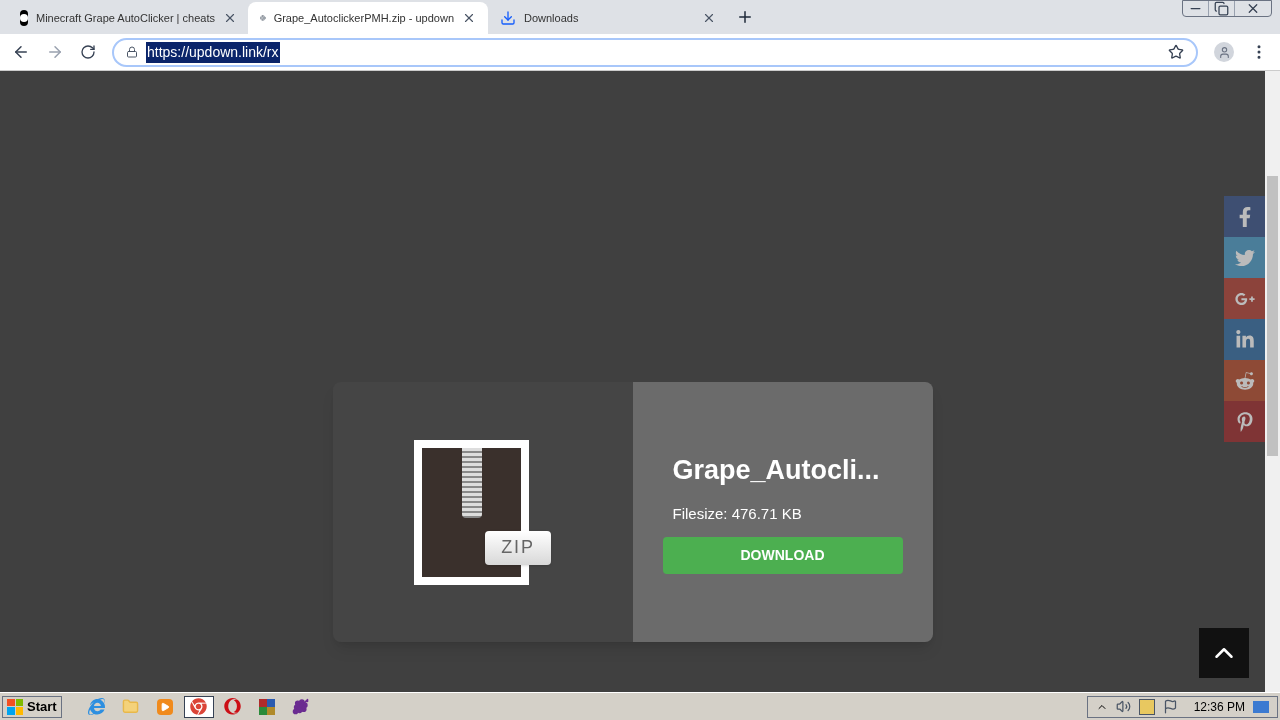 The height and width of the screenshot is (720, 1280). What do you see at coordinates (1146, 706) in the screenshot?
I see `network-warning-icon` at bounding box center [1146, 706].